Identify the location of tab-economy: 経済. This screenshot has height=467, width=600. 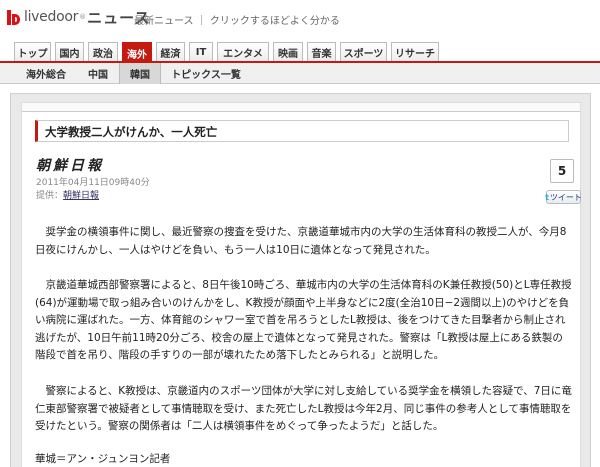
(170, 51).